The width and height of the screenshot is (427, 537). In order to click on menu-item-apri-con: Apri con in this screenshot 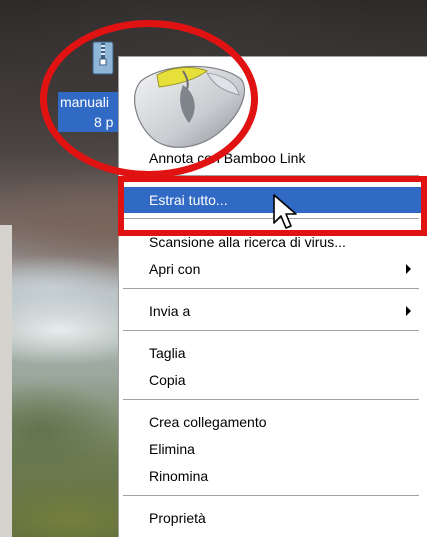, I will do `click(272, 269)`.